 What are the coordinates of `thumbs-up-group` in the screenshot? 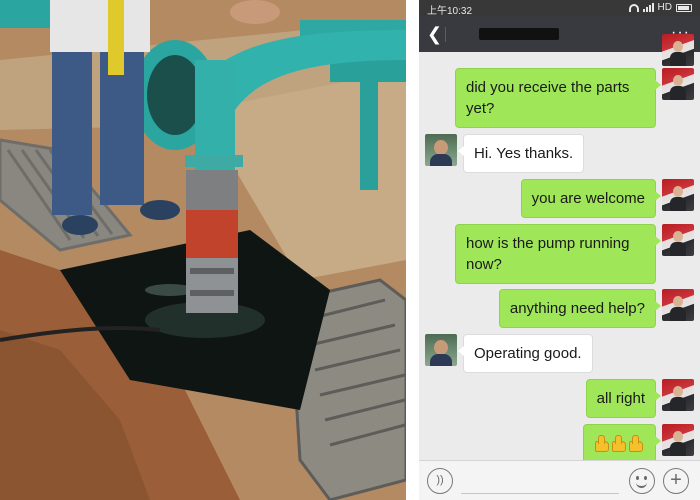 It's located at (619, 443).